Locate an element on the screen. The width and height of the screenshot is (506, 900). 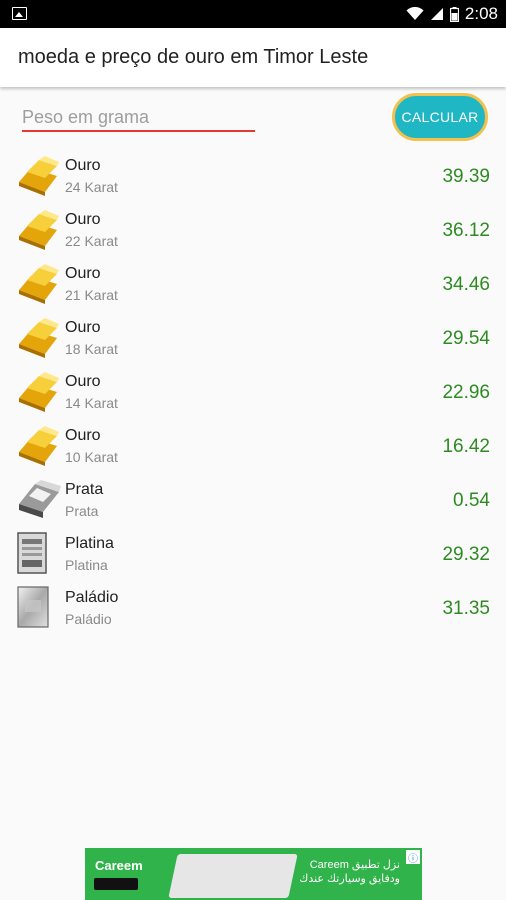
palladium-bar-icon is located at coordinates (33, 607).